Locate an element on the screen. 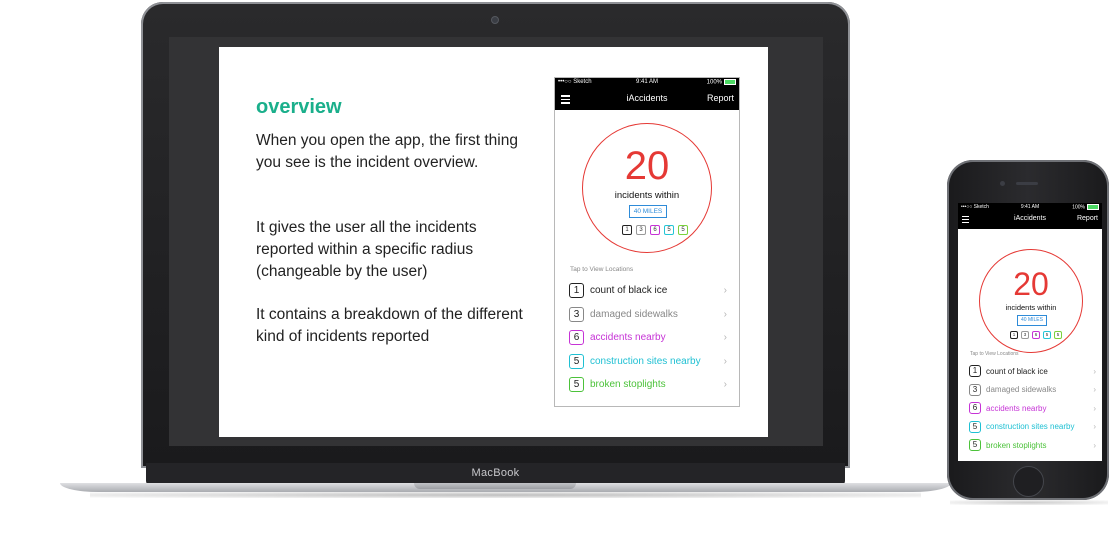 This screenshot has height=555, width=1113. laptop-chin: MacBook is located at coordinates (495, 474).